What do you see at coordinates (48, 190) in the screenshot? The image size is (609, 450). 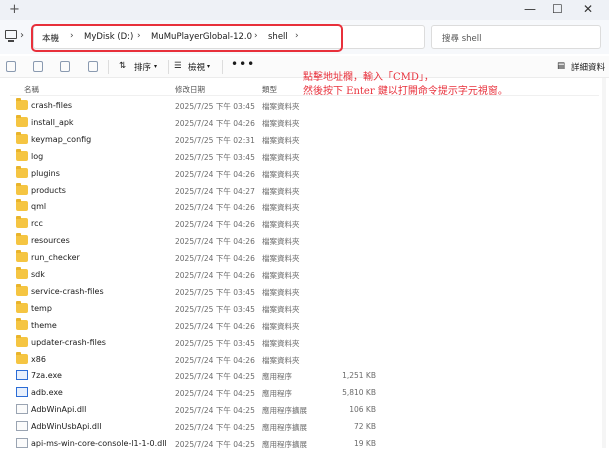 I see `file-name: products` at bounding box center [48, 190].